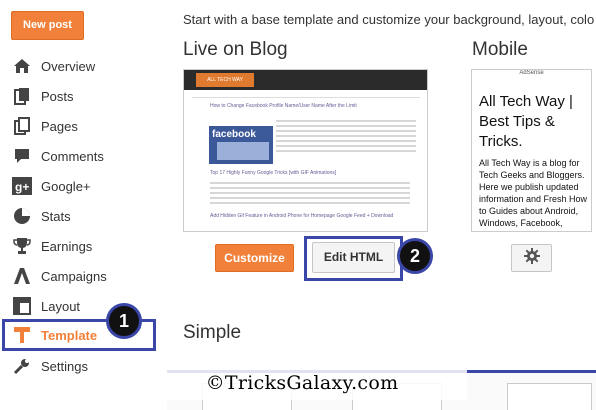  What do you see at coordinates (22, 66) in the screenshot?
I see `home-icon` at bounding box center [22, 66].